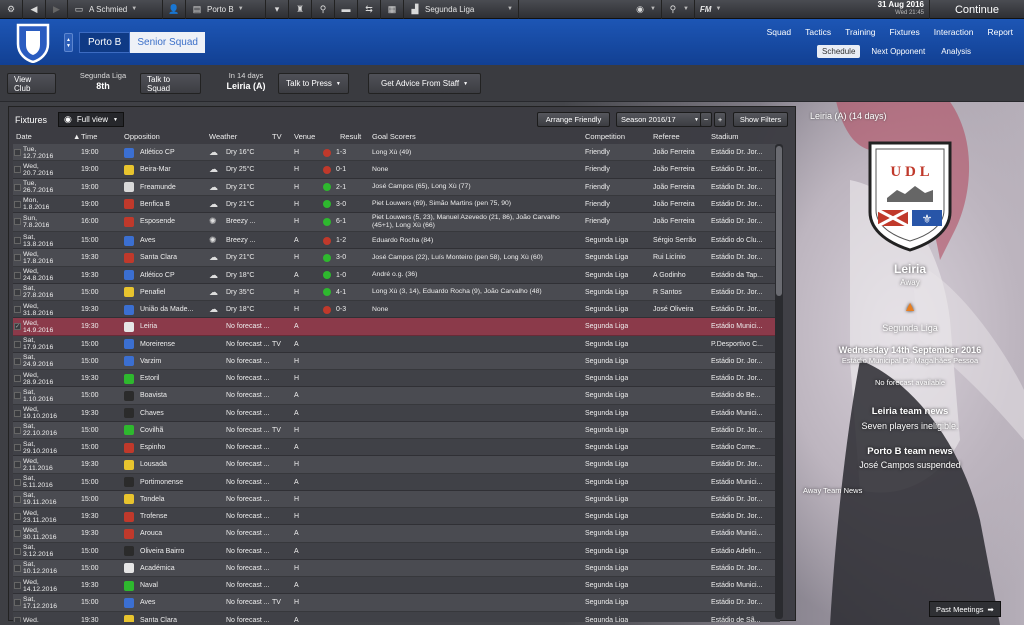 This screenshot has width=1024, height=625. I want to click on fixture-opposition: Freamunde, so click(166, 187).